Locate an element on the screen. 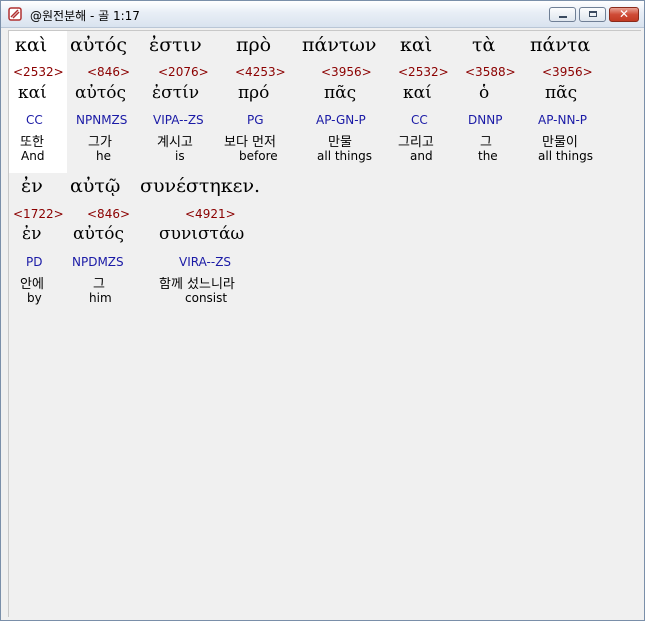 This screenshot has height=621, width=645. maximize-icon is located at coordinates (593, 14).